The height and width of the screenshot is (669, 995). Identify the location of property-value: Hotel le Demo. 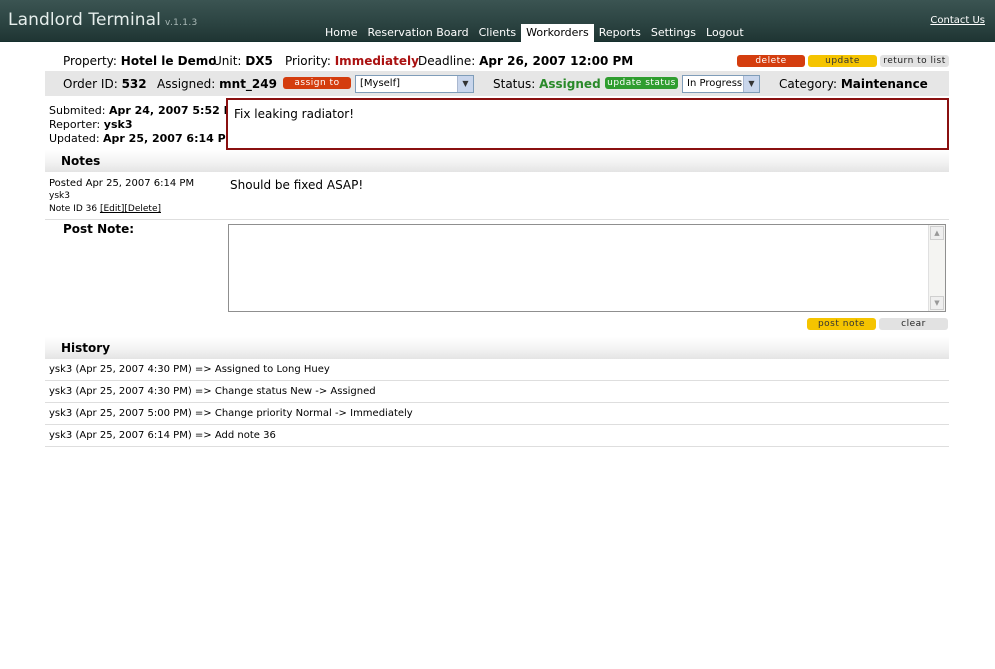
(168, 61).